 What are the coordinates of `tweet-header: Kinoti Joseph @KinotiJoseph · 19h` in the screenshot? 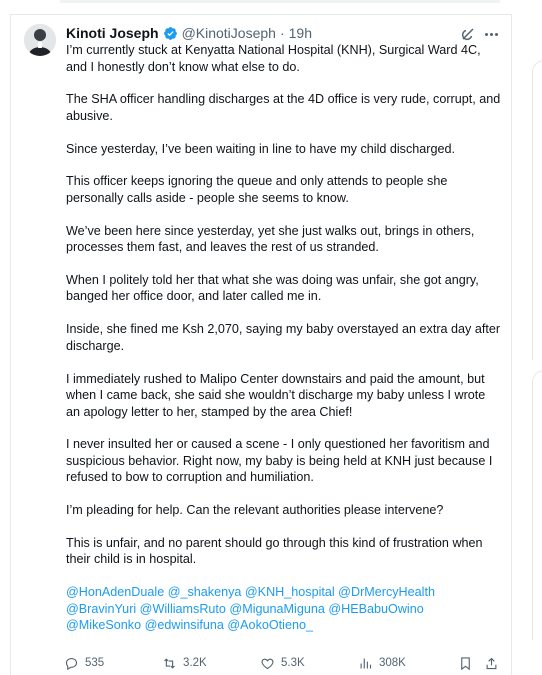 It's located at (281, 33).